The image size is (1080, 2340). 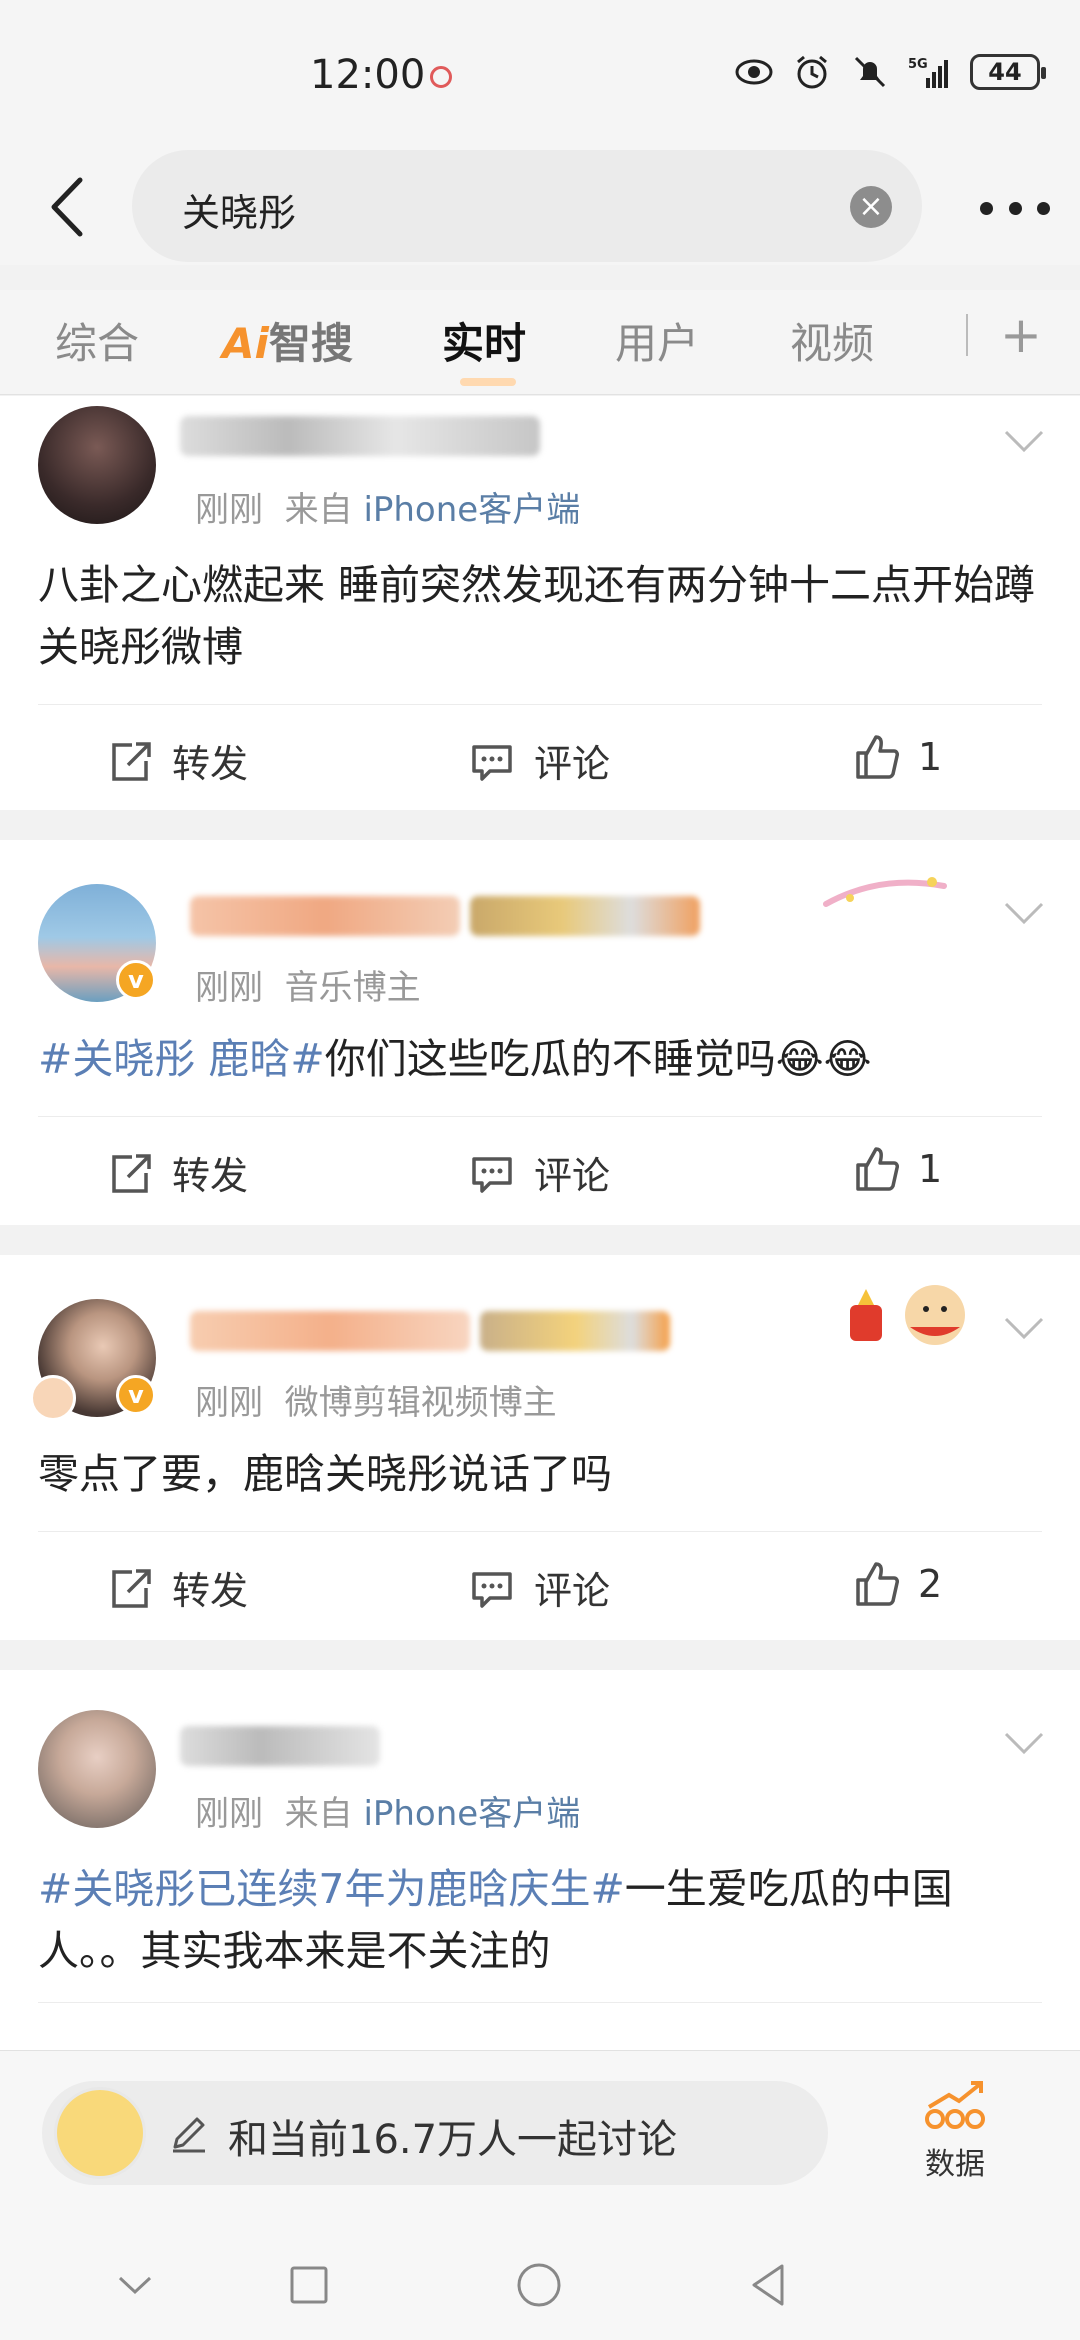 What do you see at coordinates (955, 2105) in the screenshot?
I see `data-chart-icon` at bounding box center [955, 2105].